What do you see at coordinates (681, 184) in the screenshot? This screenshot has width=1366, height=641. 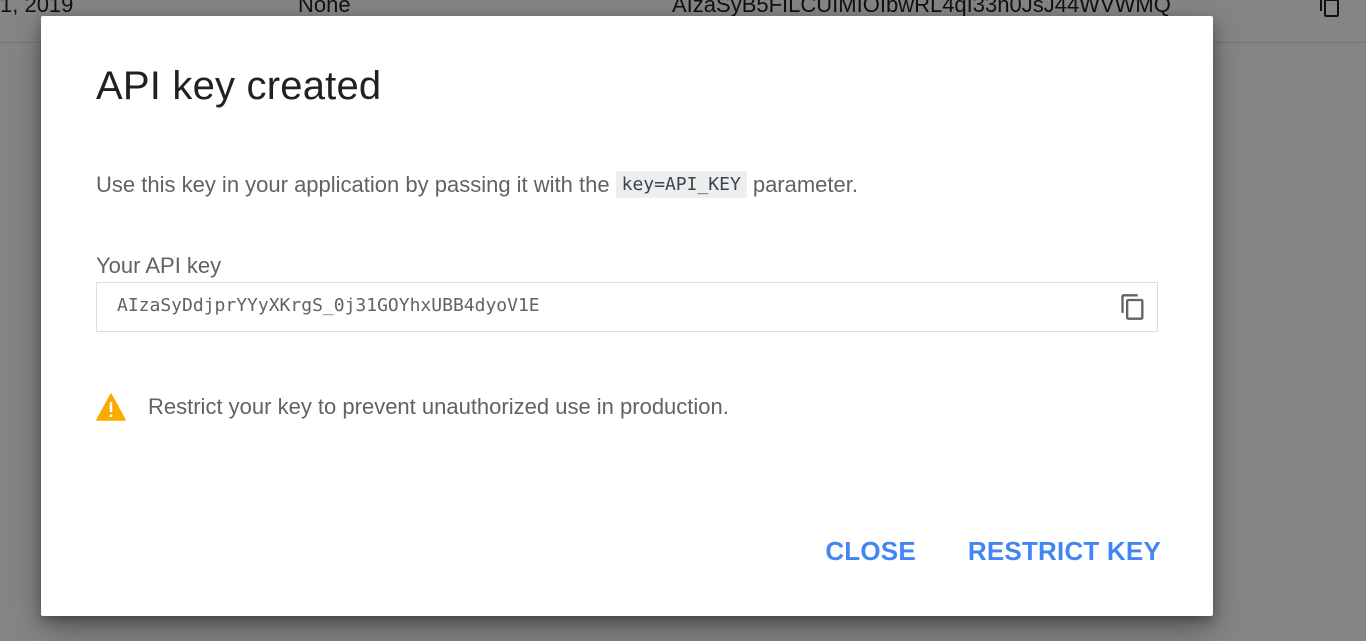 I see `key-param-code: key=API_KEY` at bounding box center [681, 184].